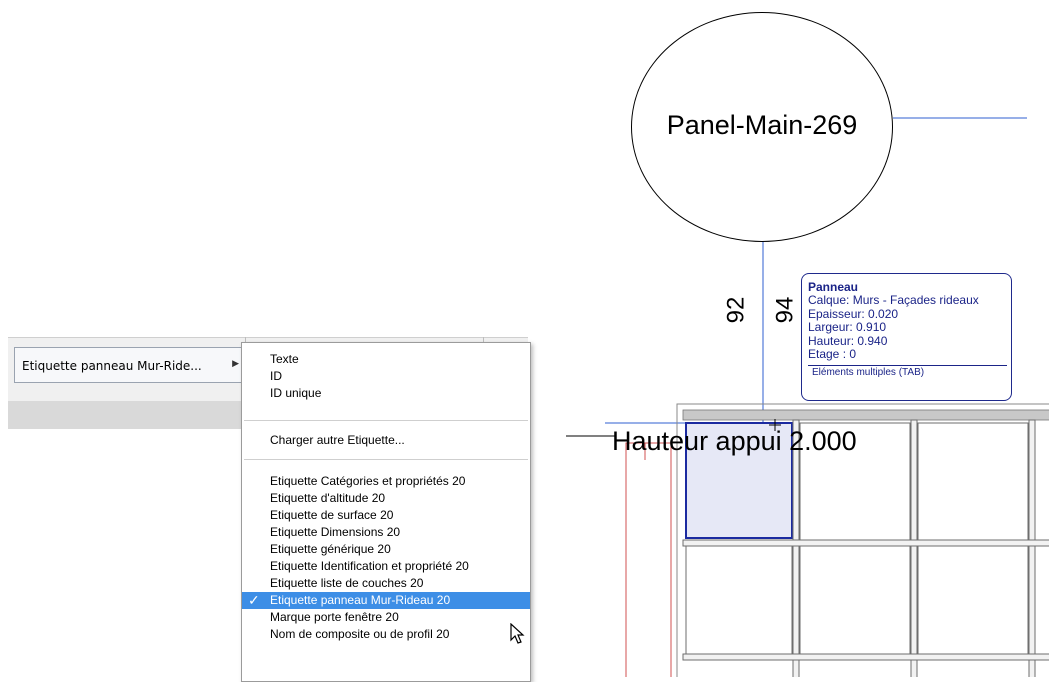 This screenshot has height=682, width=1049. What do you see at coordinates (832, 354) in the screenshot?
I see `tooltip-line: Etage : 0` at bounding box center [832, 354].